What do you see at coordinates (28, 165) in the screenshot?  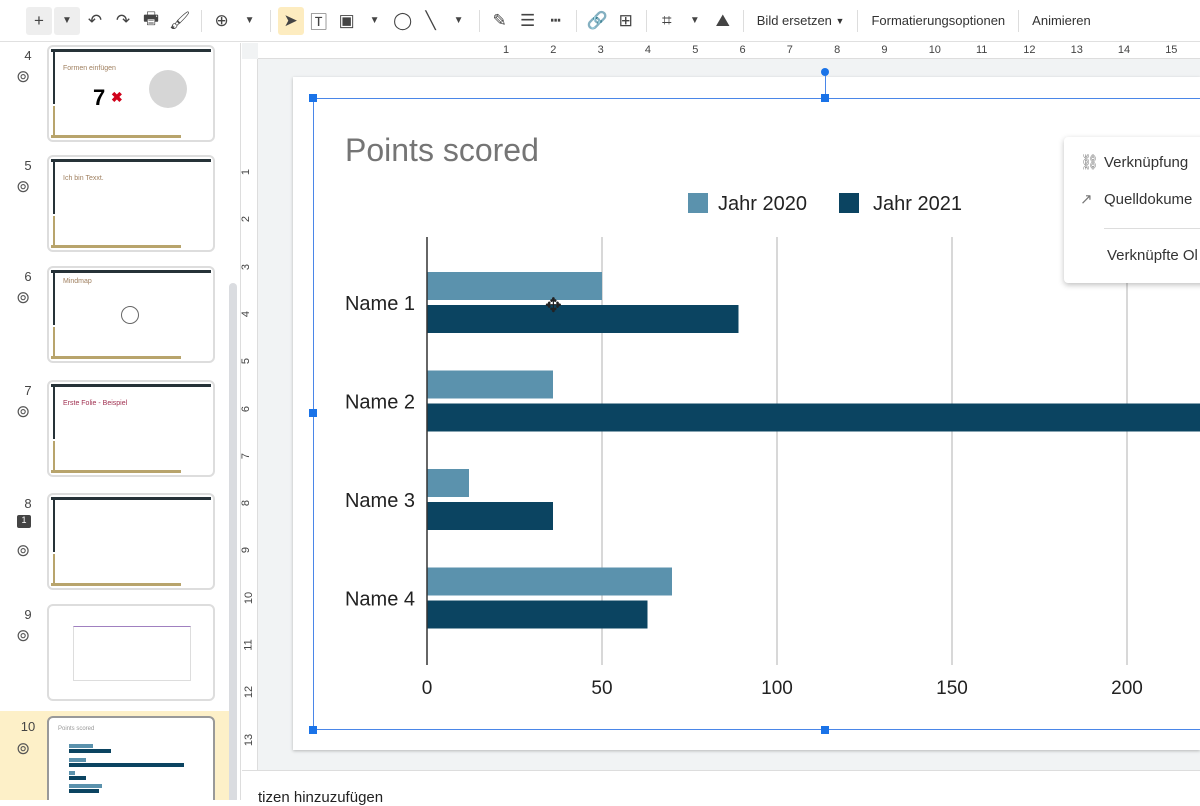 I see `slide-number: 5` at bounding box center [28, 165].